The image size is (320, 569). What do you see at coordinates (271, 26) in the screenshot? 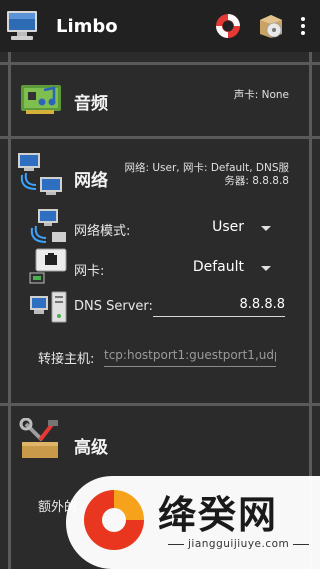
I see `package-disc-icon` at bounding box center [271, 26].